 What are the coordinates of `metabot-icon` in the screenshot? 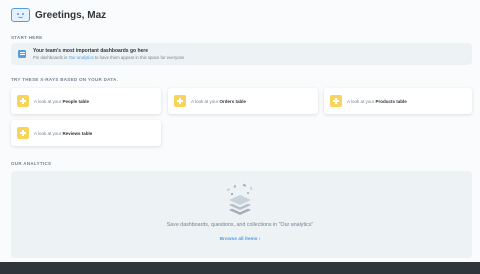 It's located at (20, 15).